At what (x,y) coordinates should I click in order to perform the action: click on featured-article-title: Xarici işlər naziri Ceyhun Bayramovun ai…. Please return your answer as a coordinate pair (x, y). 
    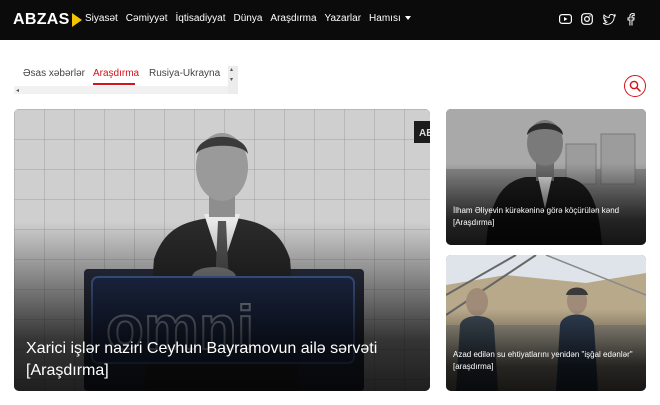
    Looking at the image, I should click on (221, 360).